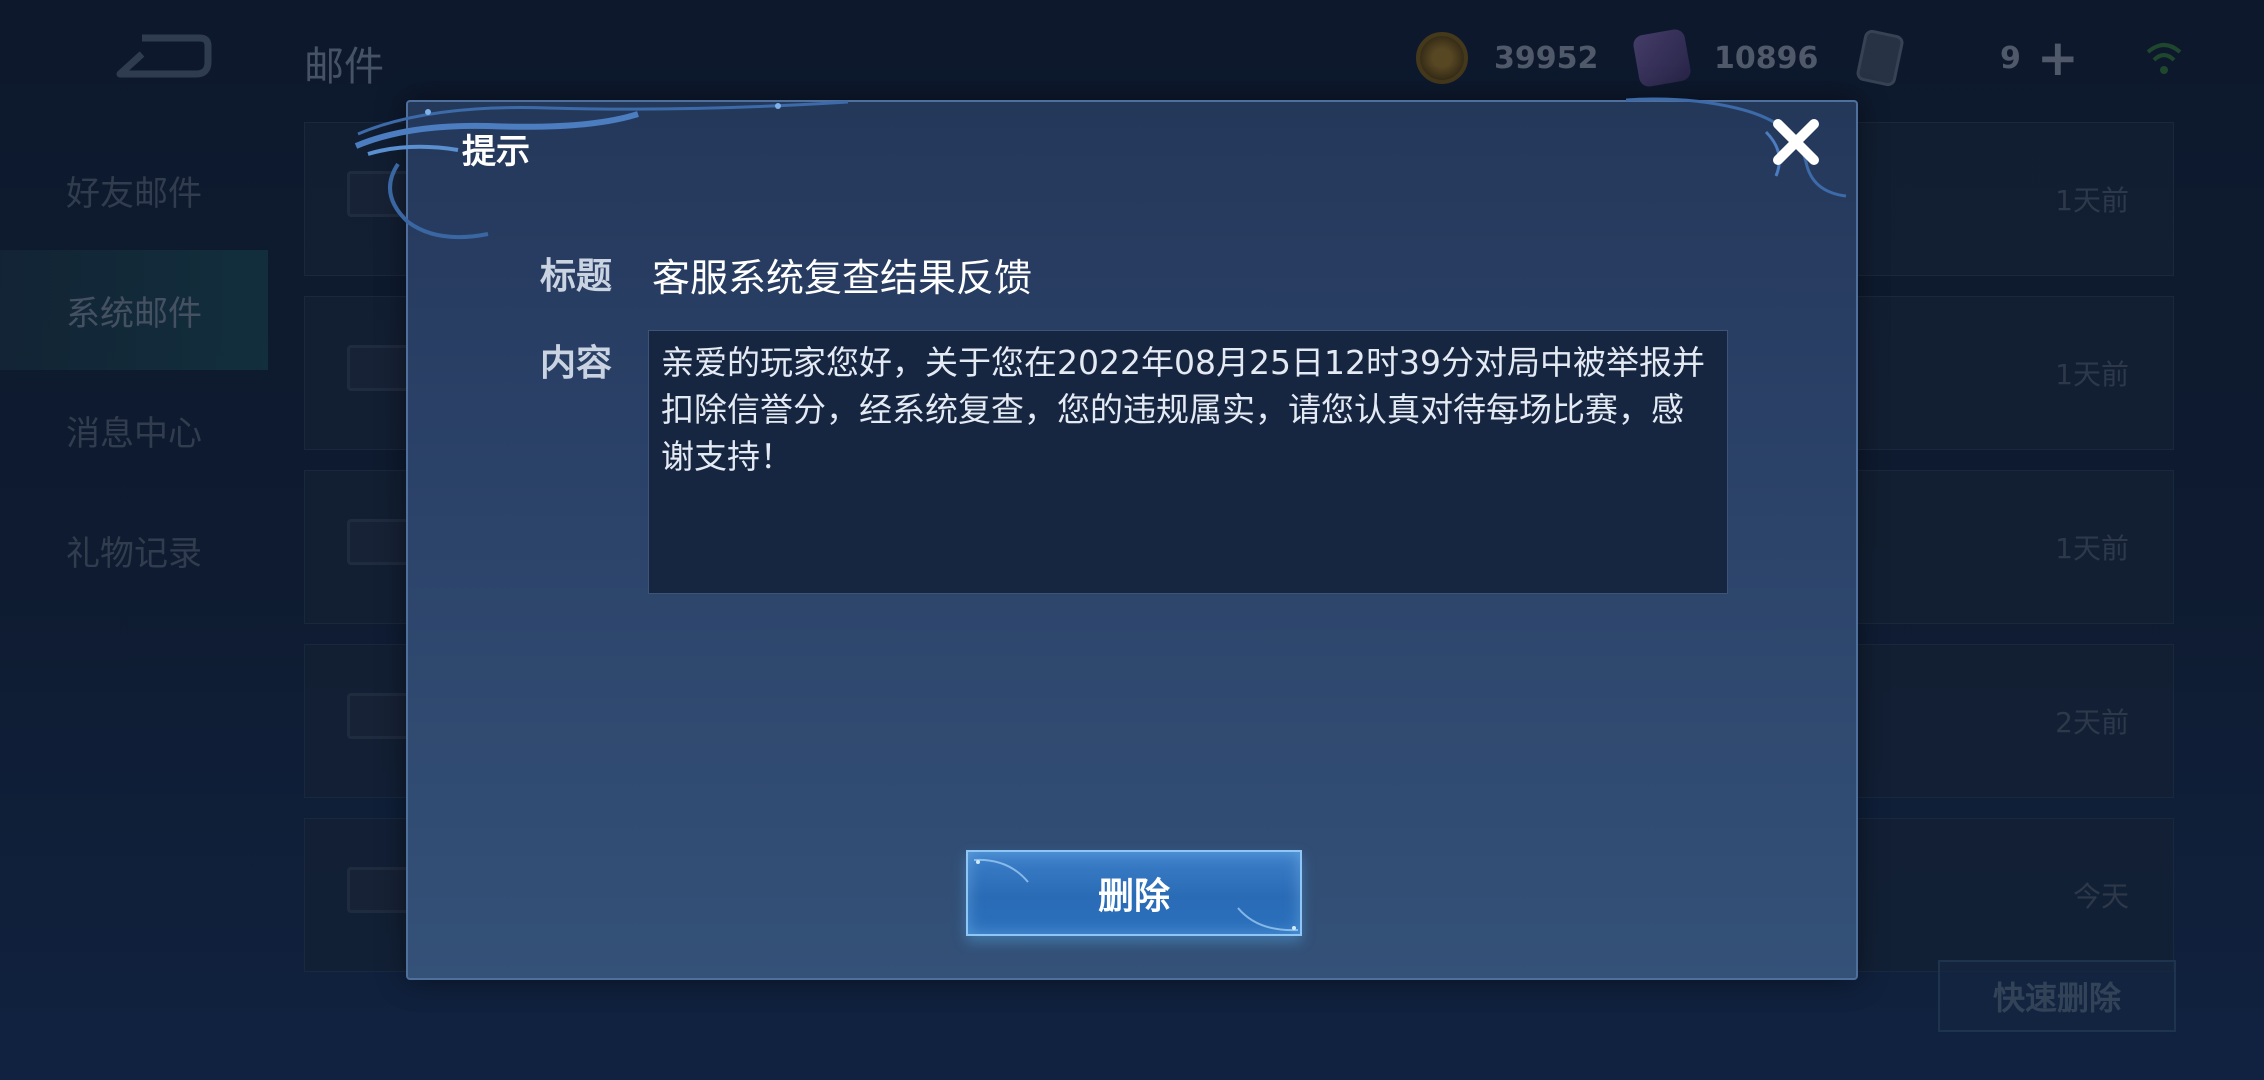 The height and width of the screenshot is (1080, 2264). What do you see at coordinates (1736, 147) in the screenshot?
I see `dialog-ornament-right` at bounding box center [1736, 147].